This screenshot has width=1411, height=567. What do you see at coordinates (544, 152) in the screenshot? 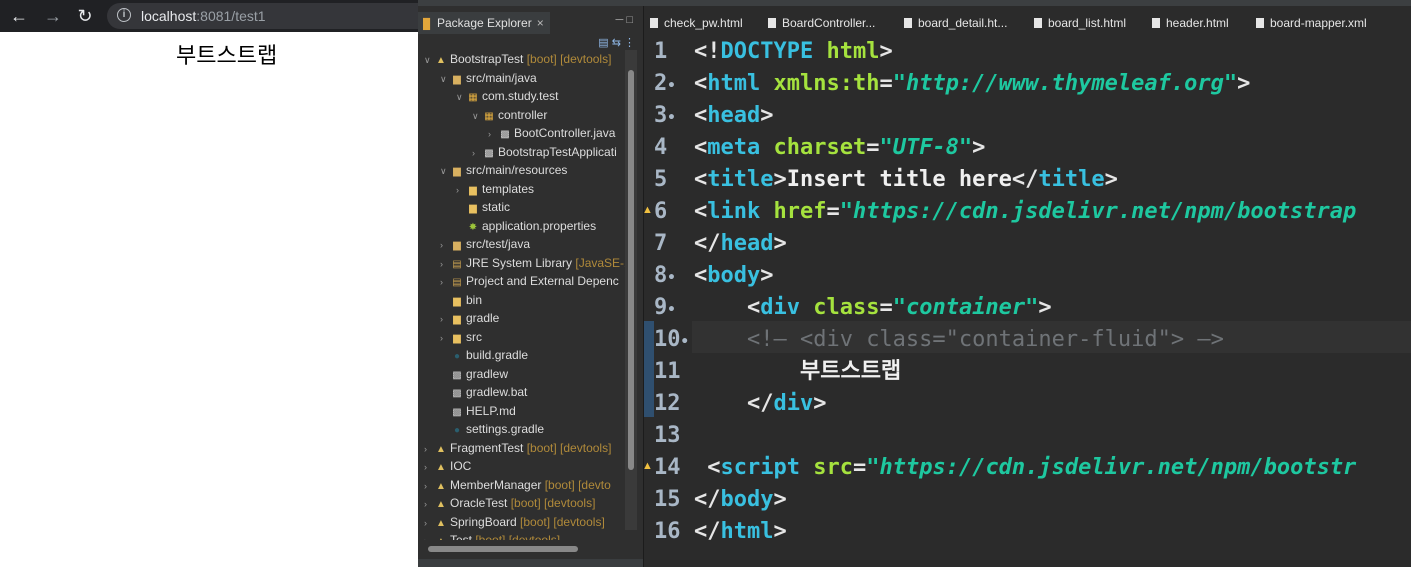
I see `tree-item: › ▩ BootstrapTestApplicati` at bounding box center [544, 152].